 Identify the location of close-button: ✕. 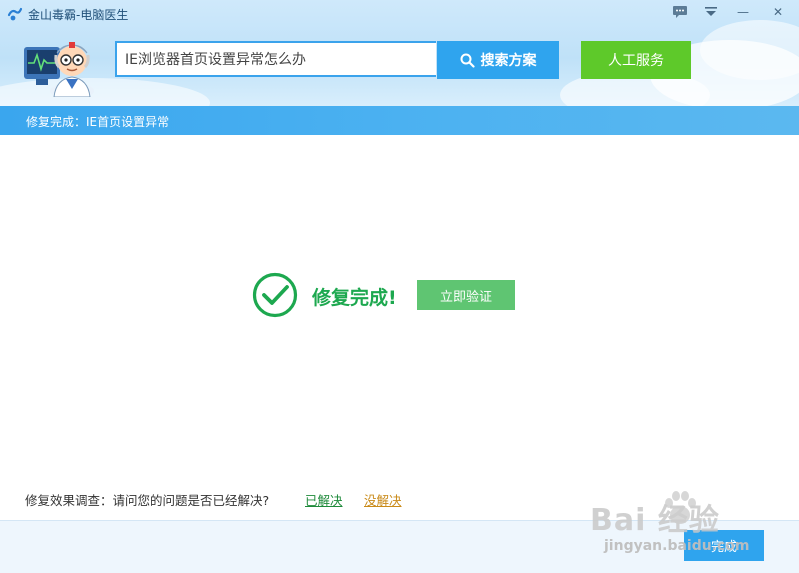
(778, 12).